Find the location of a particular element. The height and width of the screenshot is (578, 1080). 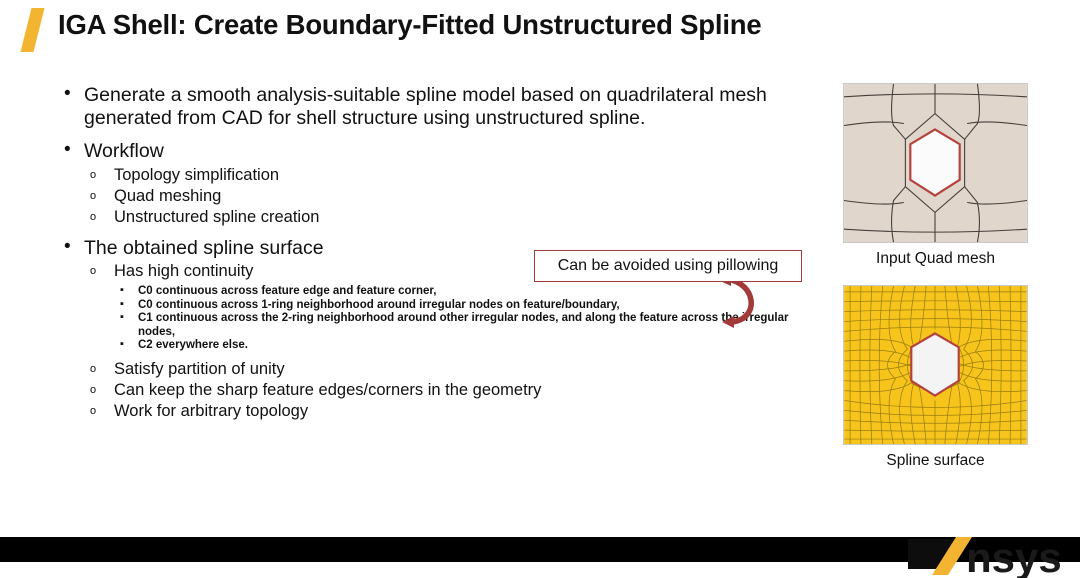

figure-input-quad-mesh: Input Quad mesh is located at coordinates (935, 175).